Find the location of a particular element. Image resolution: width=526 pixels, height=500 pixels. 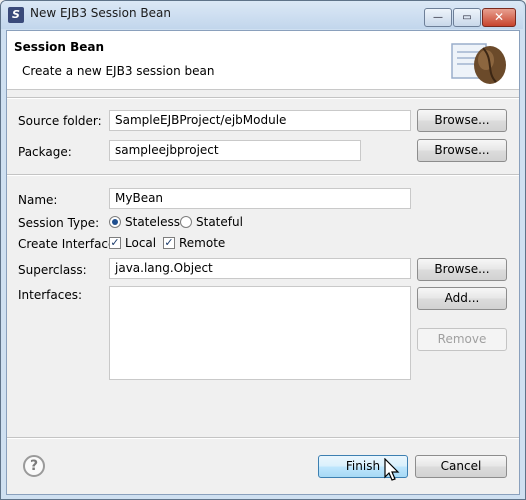

help-icon: ? is located at coordinates (34, 466).